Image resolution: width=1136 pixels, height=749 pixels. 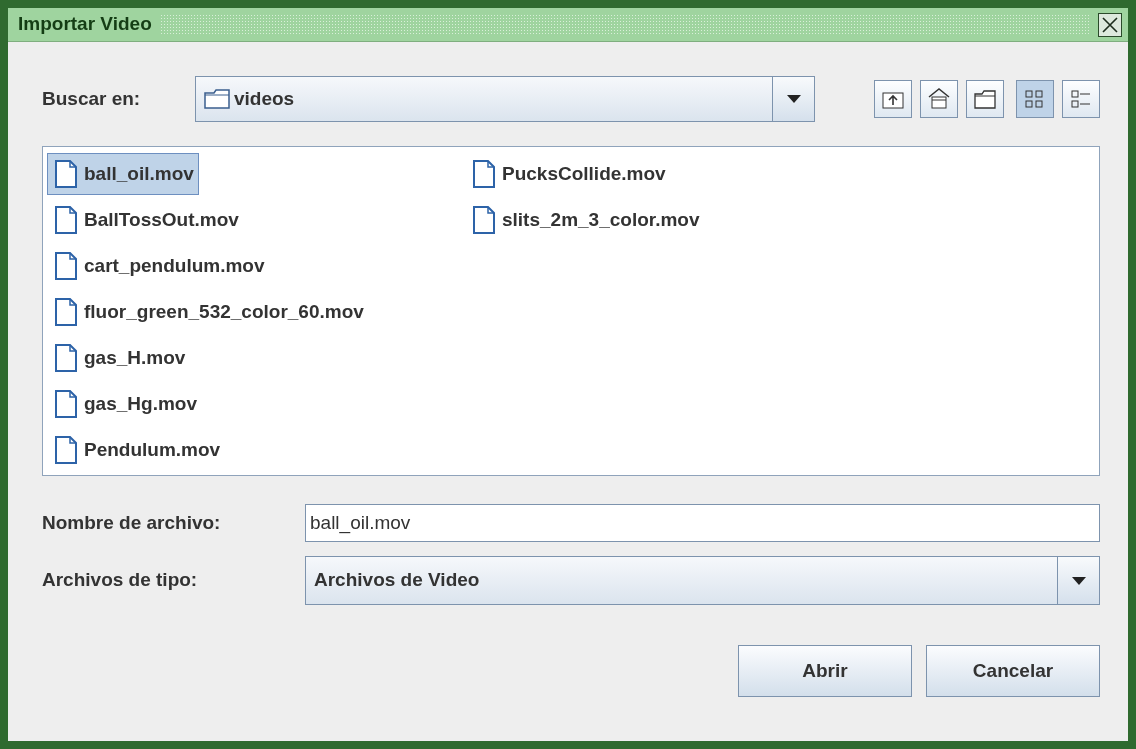 What do you see at coordinates (1110, 24) in the screenshot?
I see `close-button` at bounding box center [1110, 24].